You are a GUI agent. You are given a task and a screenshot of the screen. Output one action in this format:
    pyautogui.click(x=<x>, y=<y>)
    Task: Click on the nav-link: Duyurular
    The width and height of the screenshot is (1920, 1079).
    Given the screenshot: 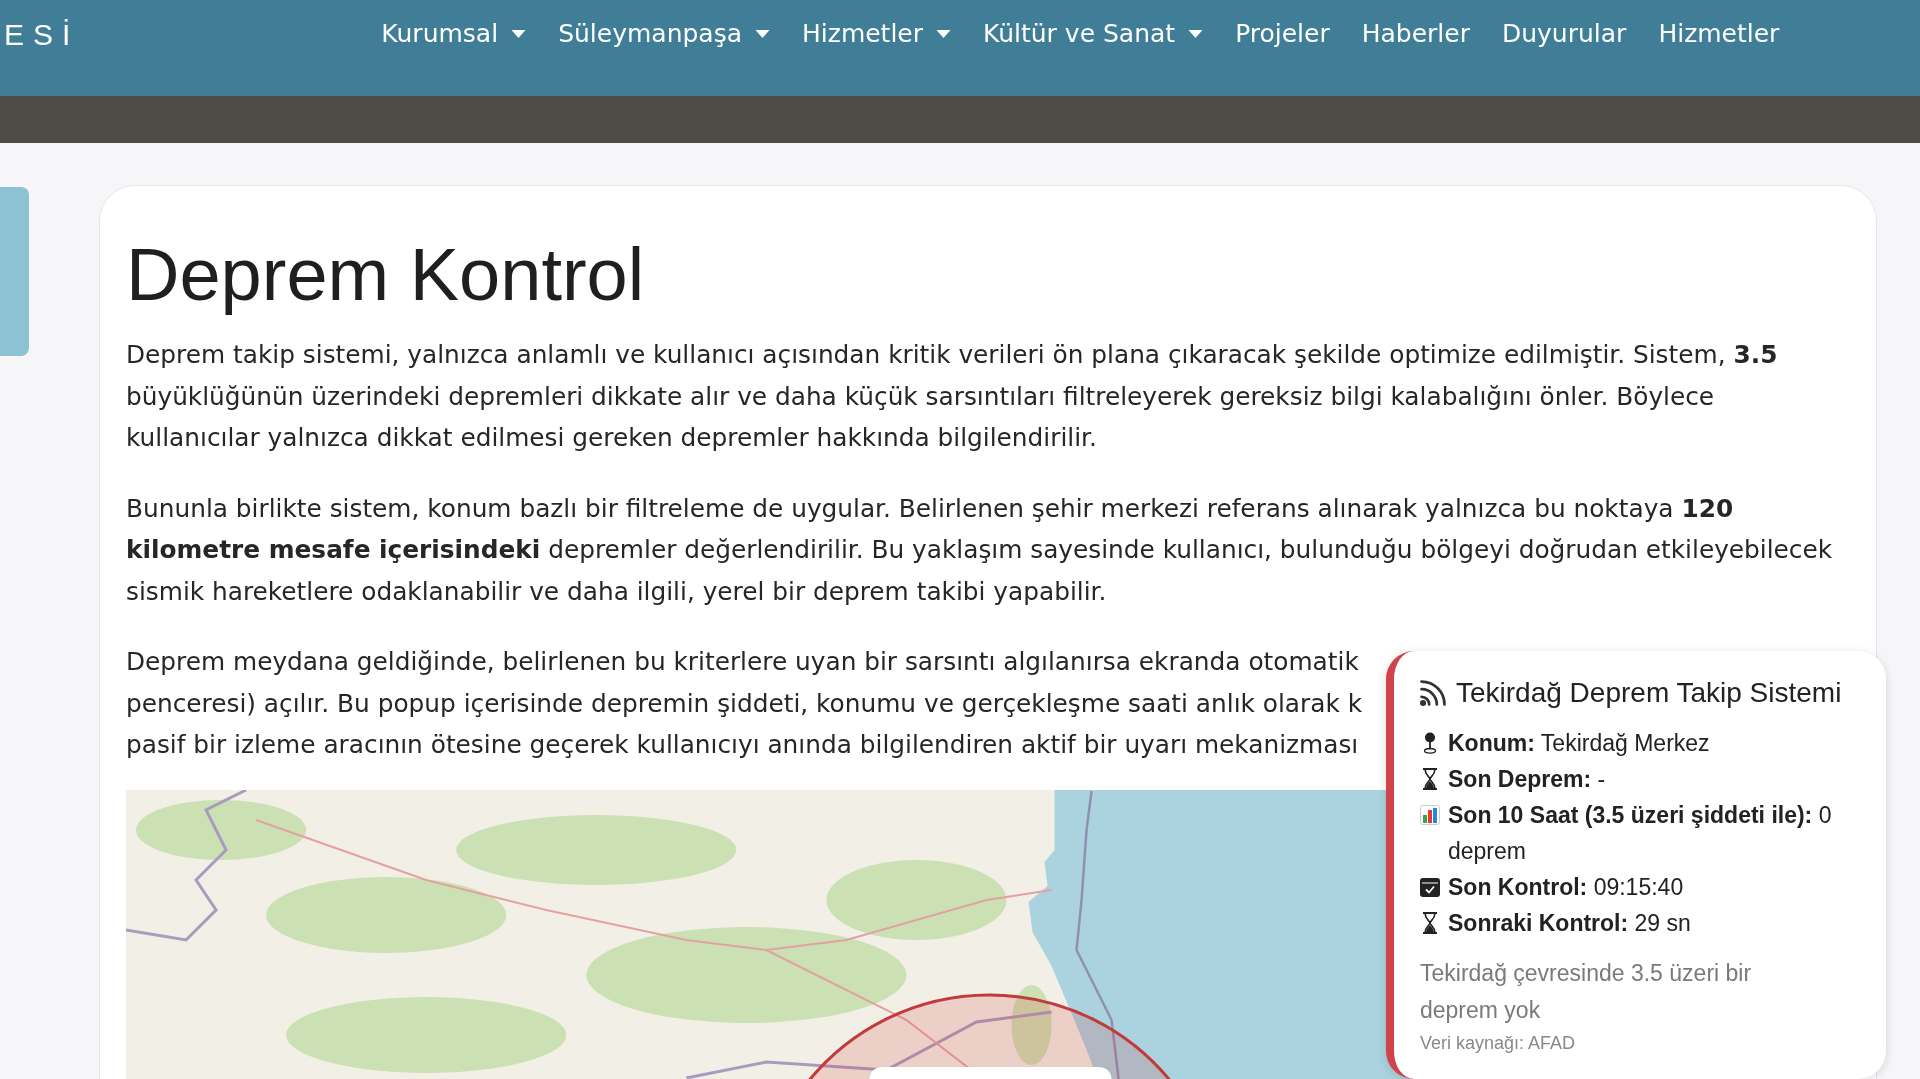 What is the action you would take?
    pyautogui.click(x=1564, y=34)
    